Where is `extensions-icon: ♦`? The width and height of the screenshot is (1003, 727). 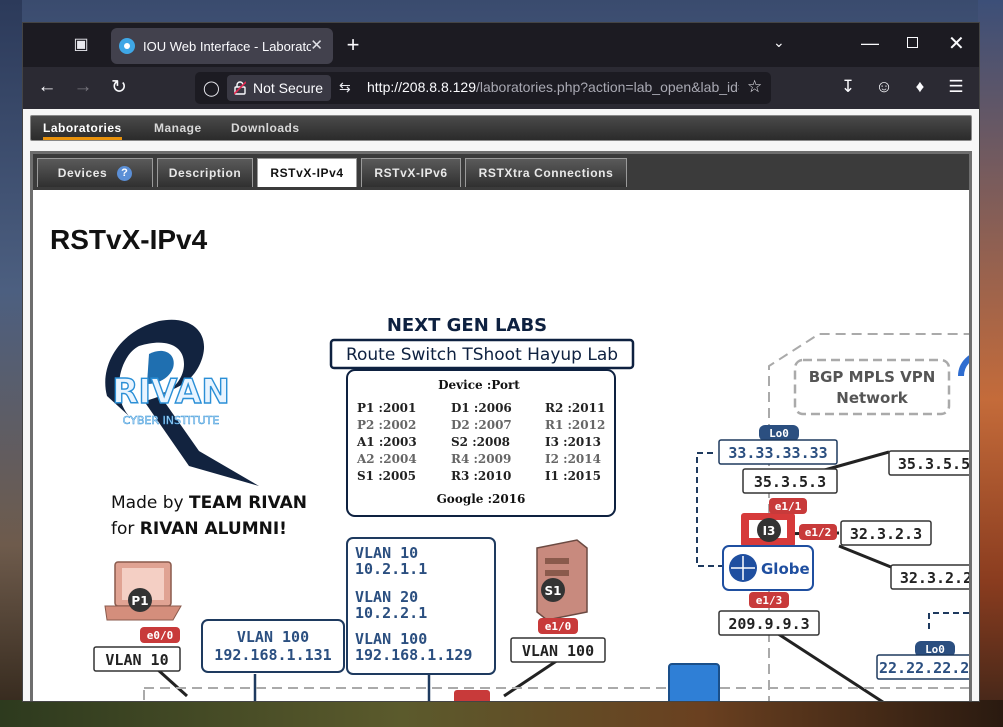
extensions-icon: ♦ is located at coordinates (920, 87).